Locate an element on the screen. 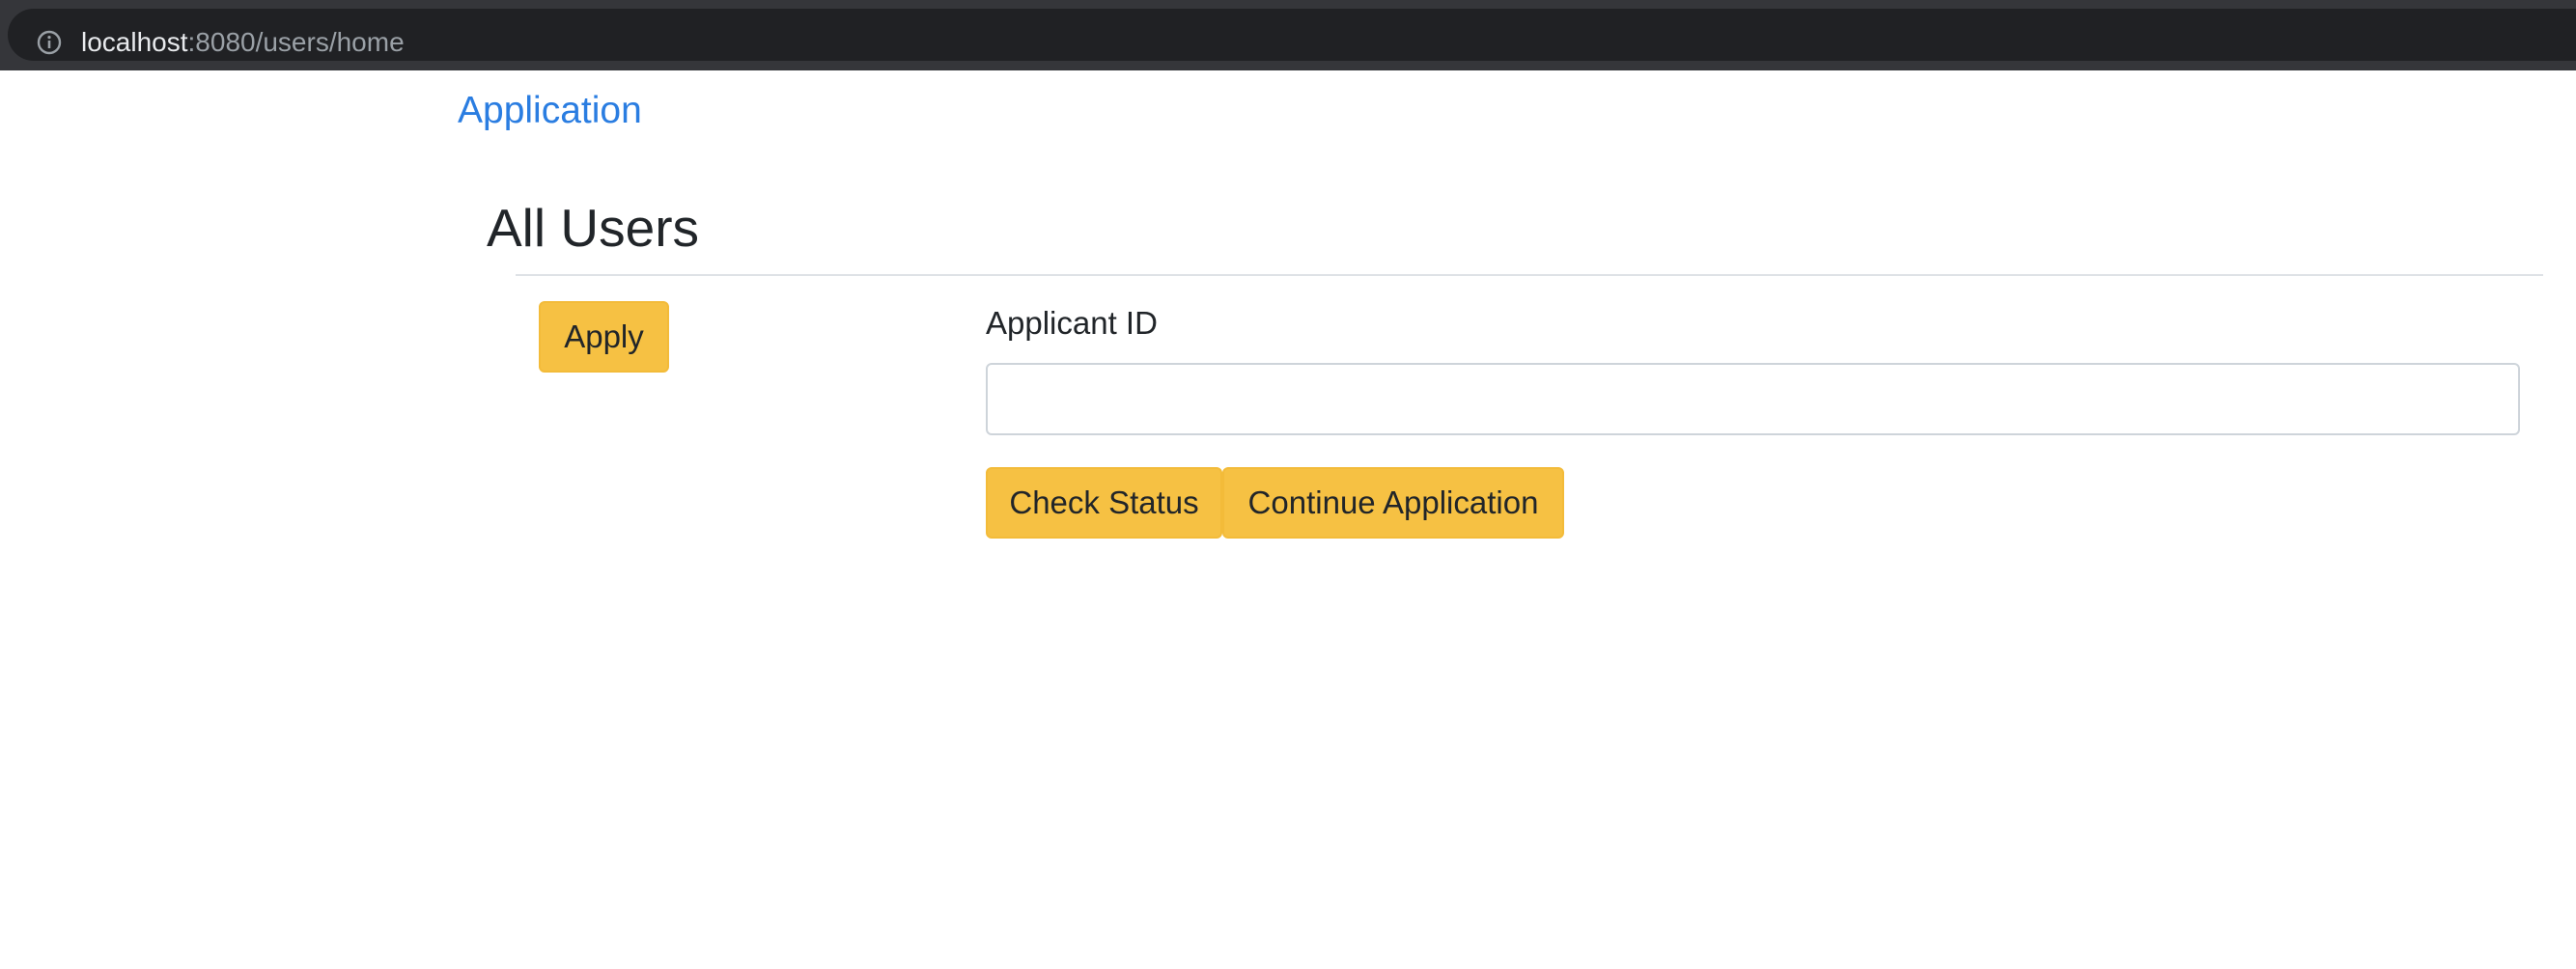  apply-button: Apply is located at coordinates (604, 337).